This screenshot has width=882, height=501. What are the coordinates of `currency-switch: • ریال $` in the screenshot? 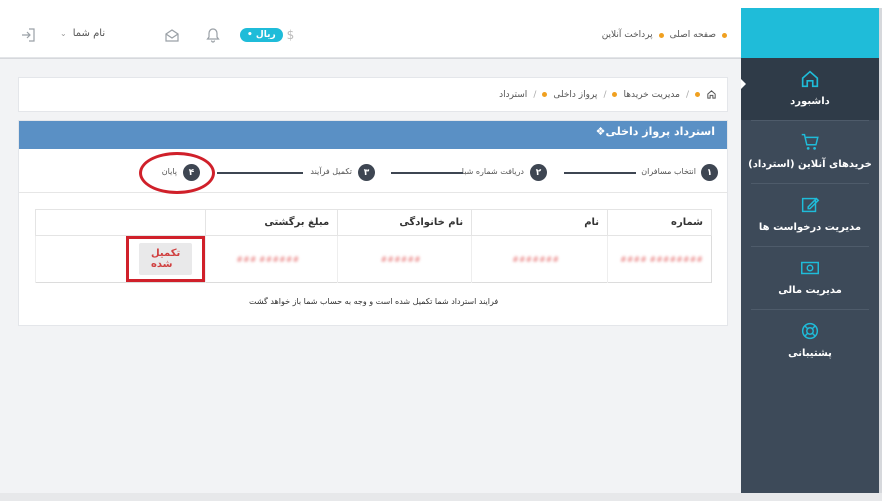 It's located at (267, 35).